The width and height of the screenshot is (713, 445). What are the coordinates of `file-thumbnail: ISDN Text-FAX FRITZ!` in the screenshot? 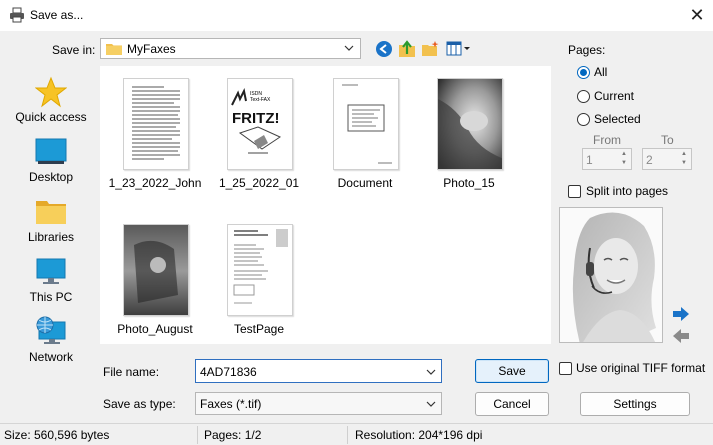 It's located at (260, 124).